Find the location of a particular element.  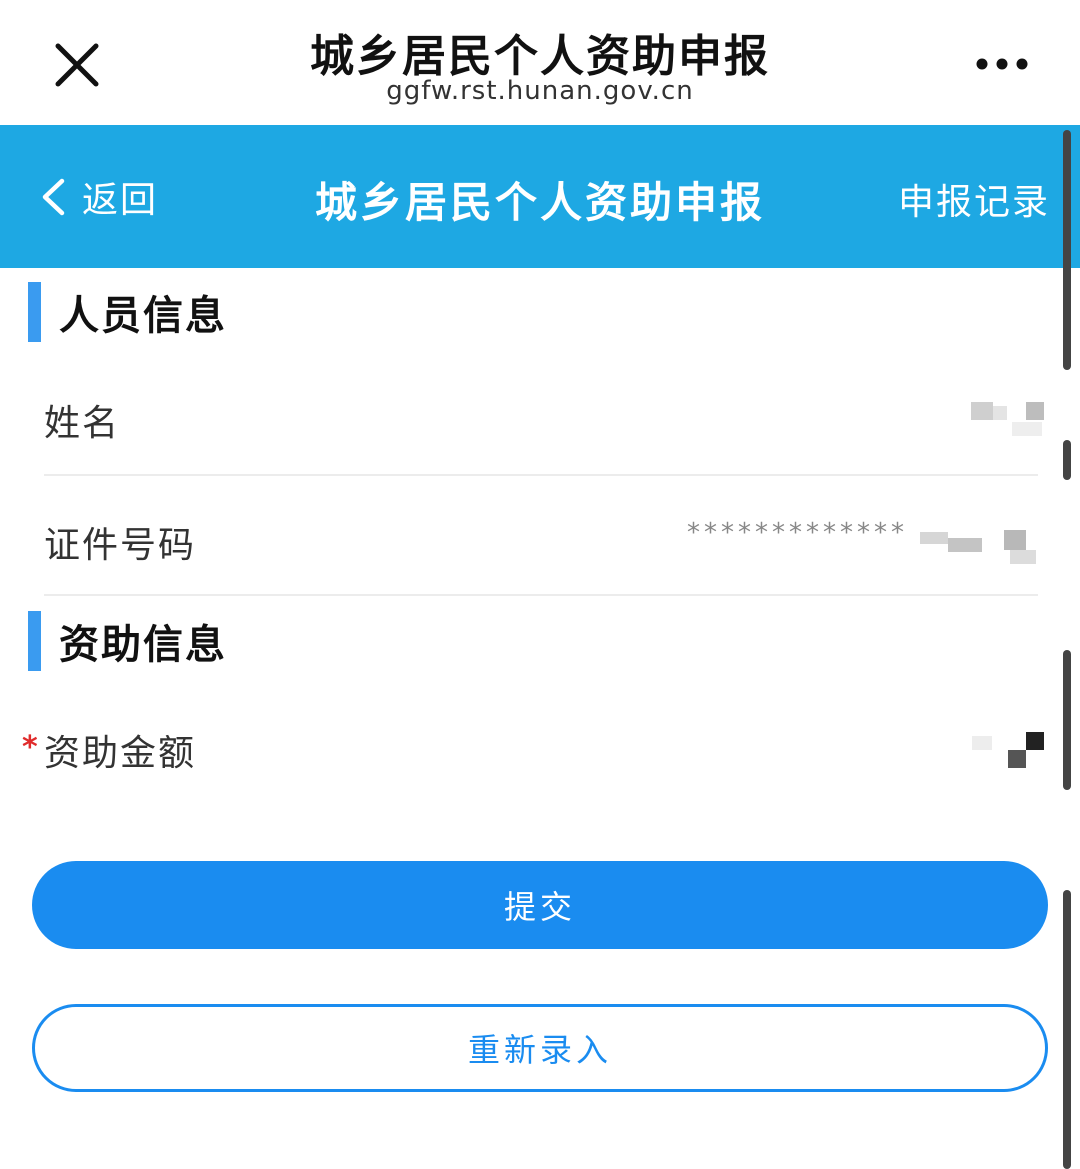

section-funding-info: 资助信息 is located at coordinates (127, 641).